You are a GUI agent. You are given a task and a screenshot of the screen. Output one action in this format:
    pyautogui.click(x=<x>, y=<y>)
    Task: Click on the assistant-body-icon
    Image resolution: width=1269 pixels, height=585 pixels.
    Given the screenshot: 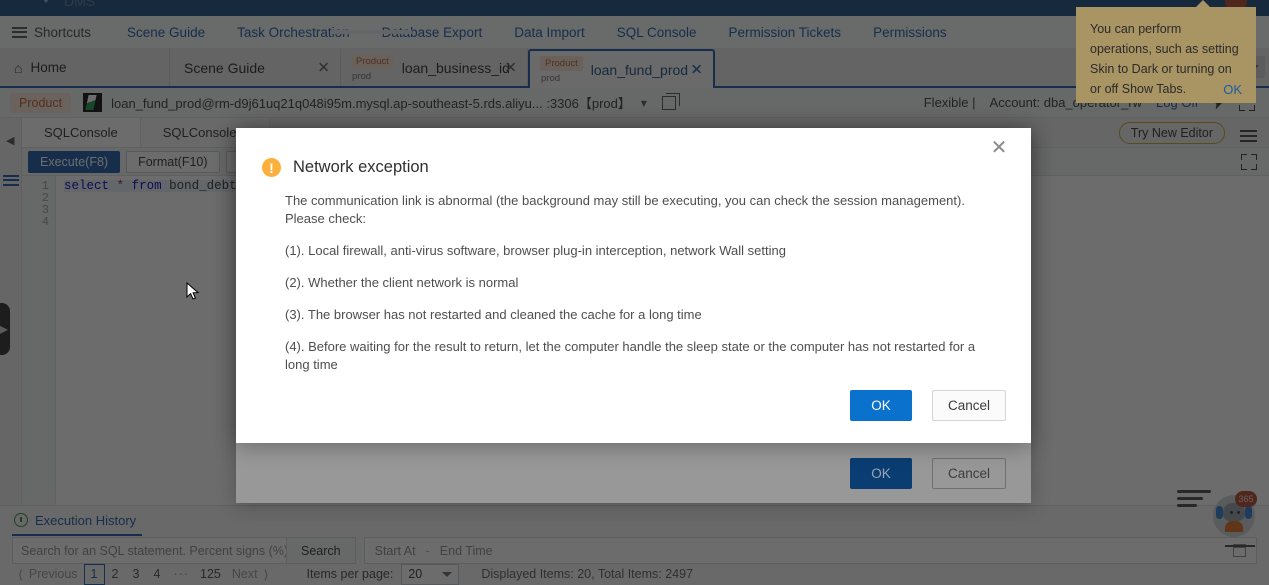 What is the action you would take?
    pyautogui.click(x=1234, y=526)
    